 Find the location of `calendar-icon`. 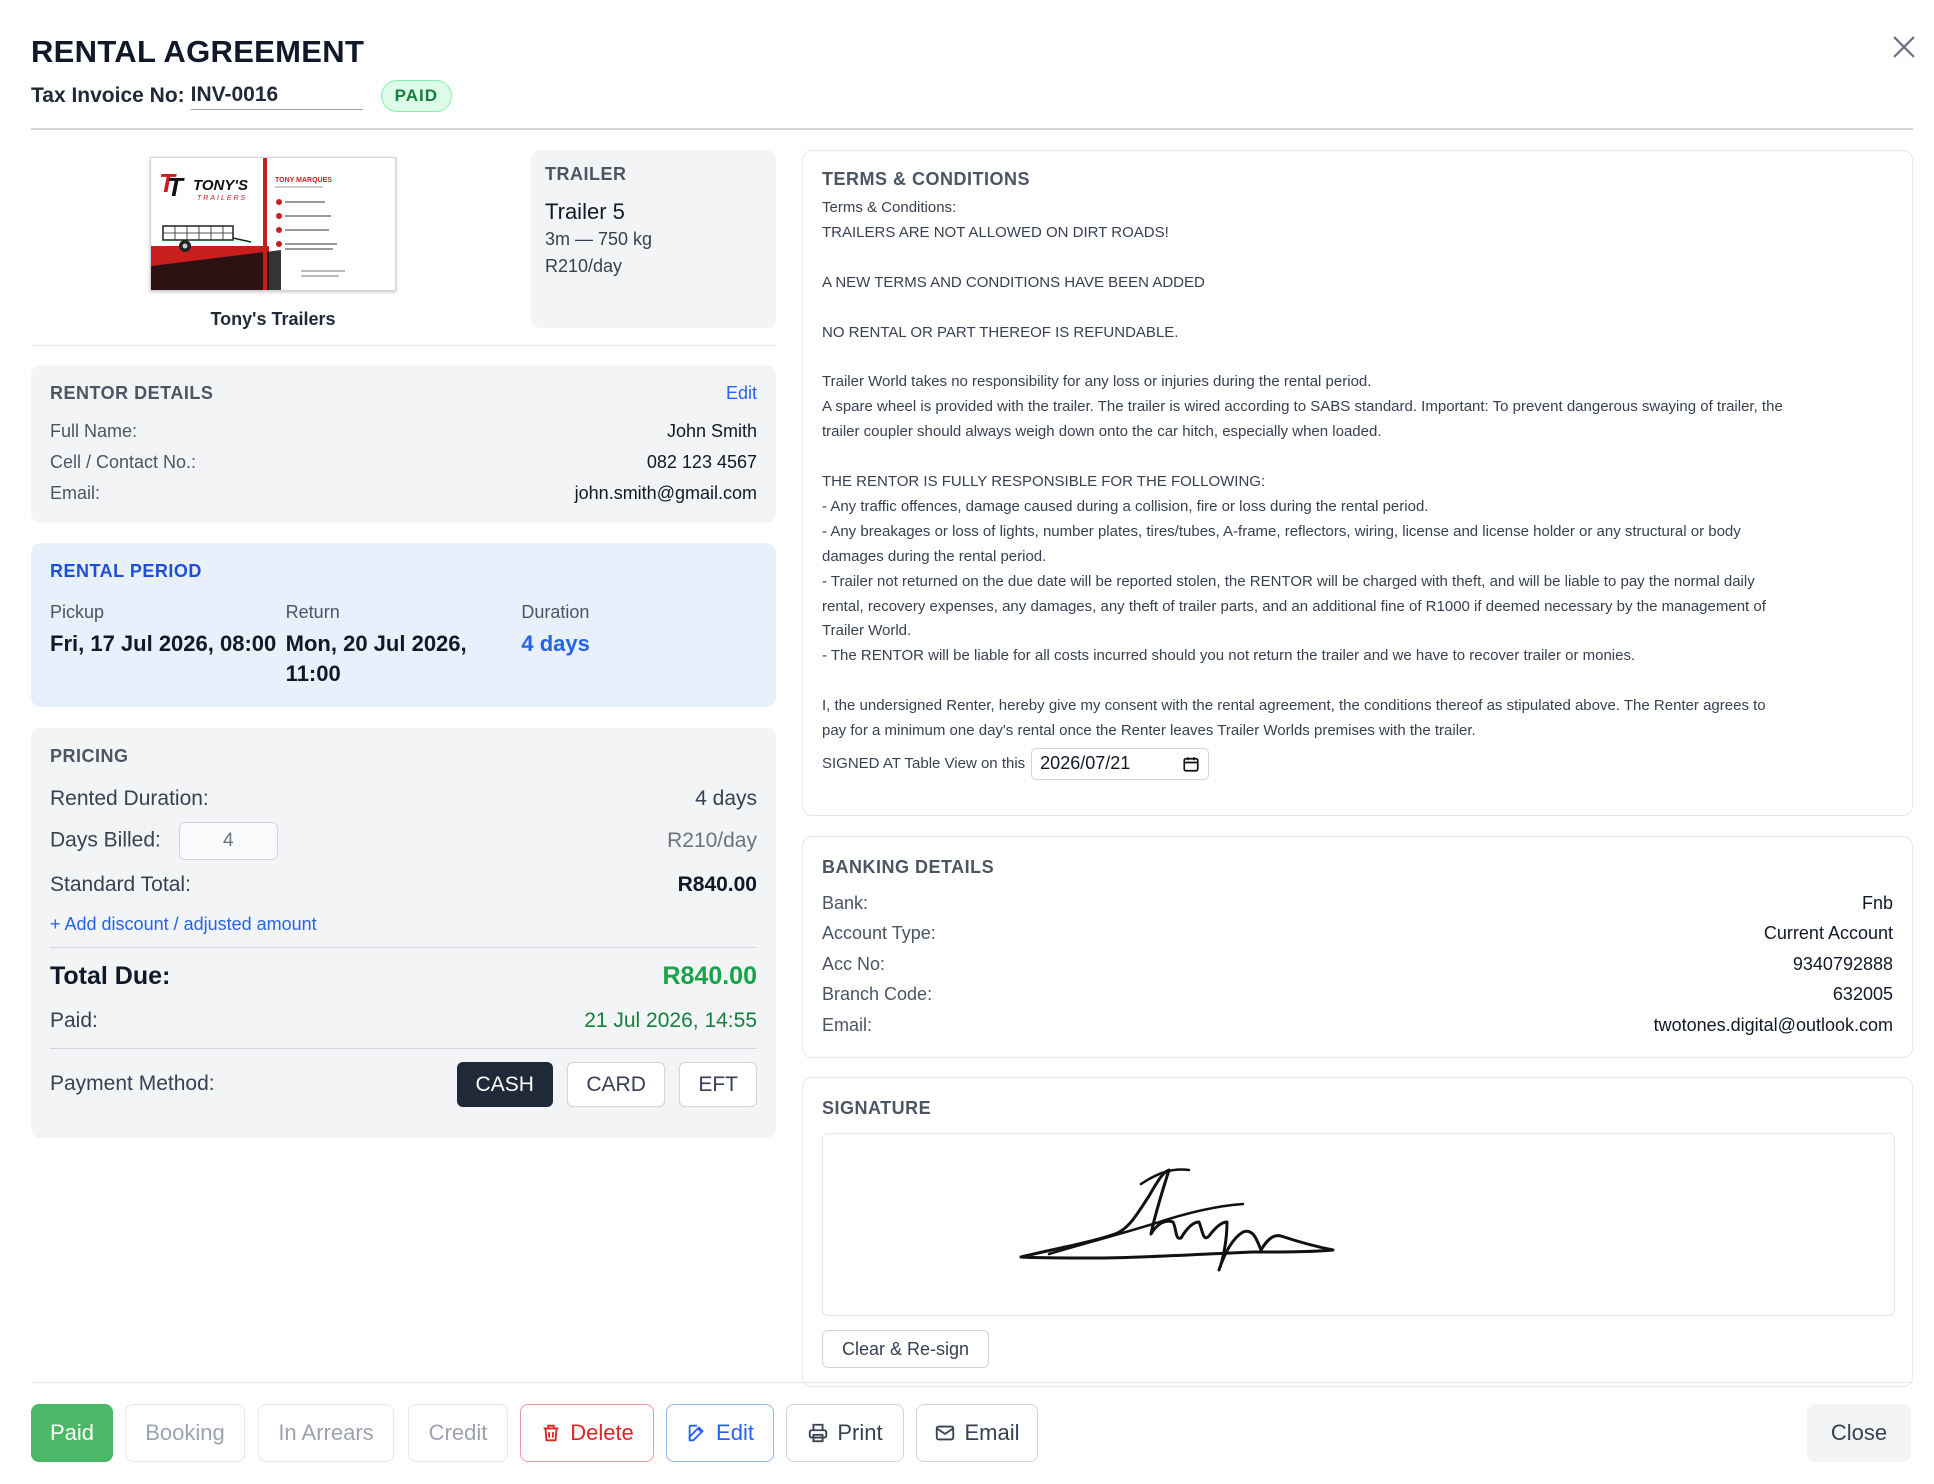

calendar-icon is located at coordinates (1191, 764).